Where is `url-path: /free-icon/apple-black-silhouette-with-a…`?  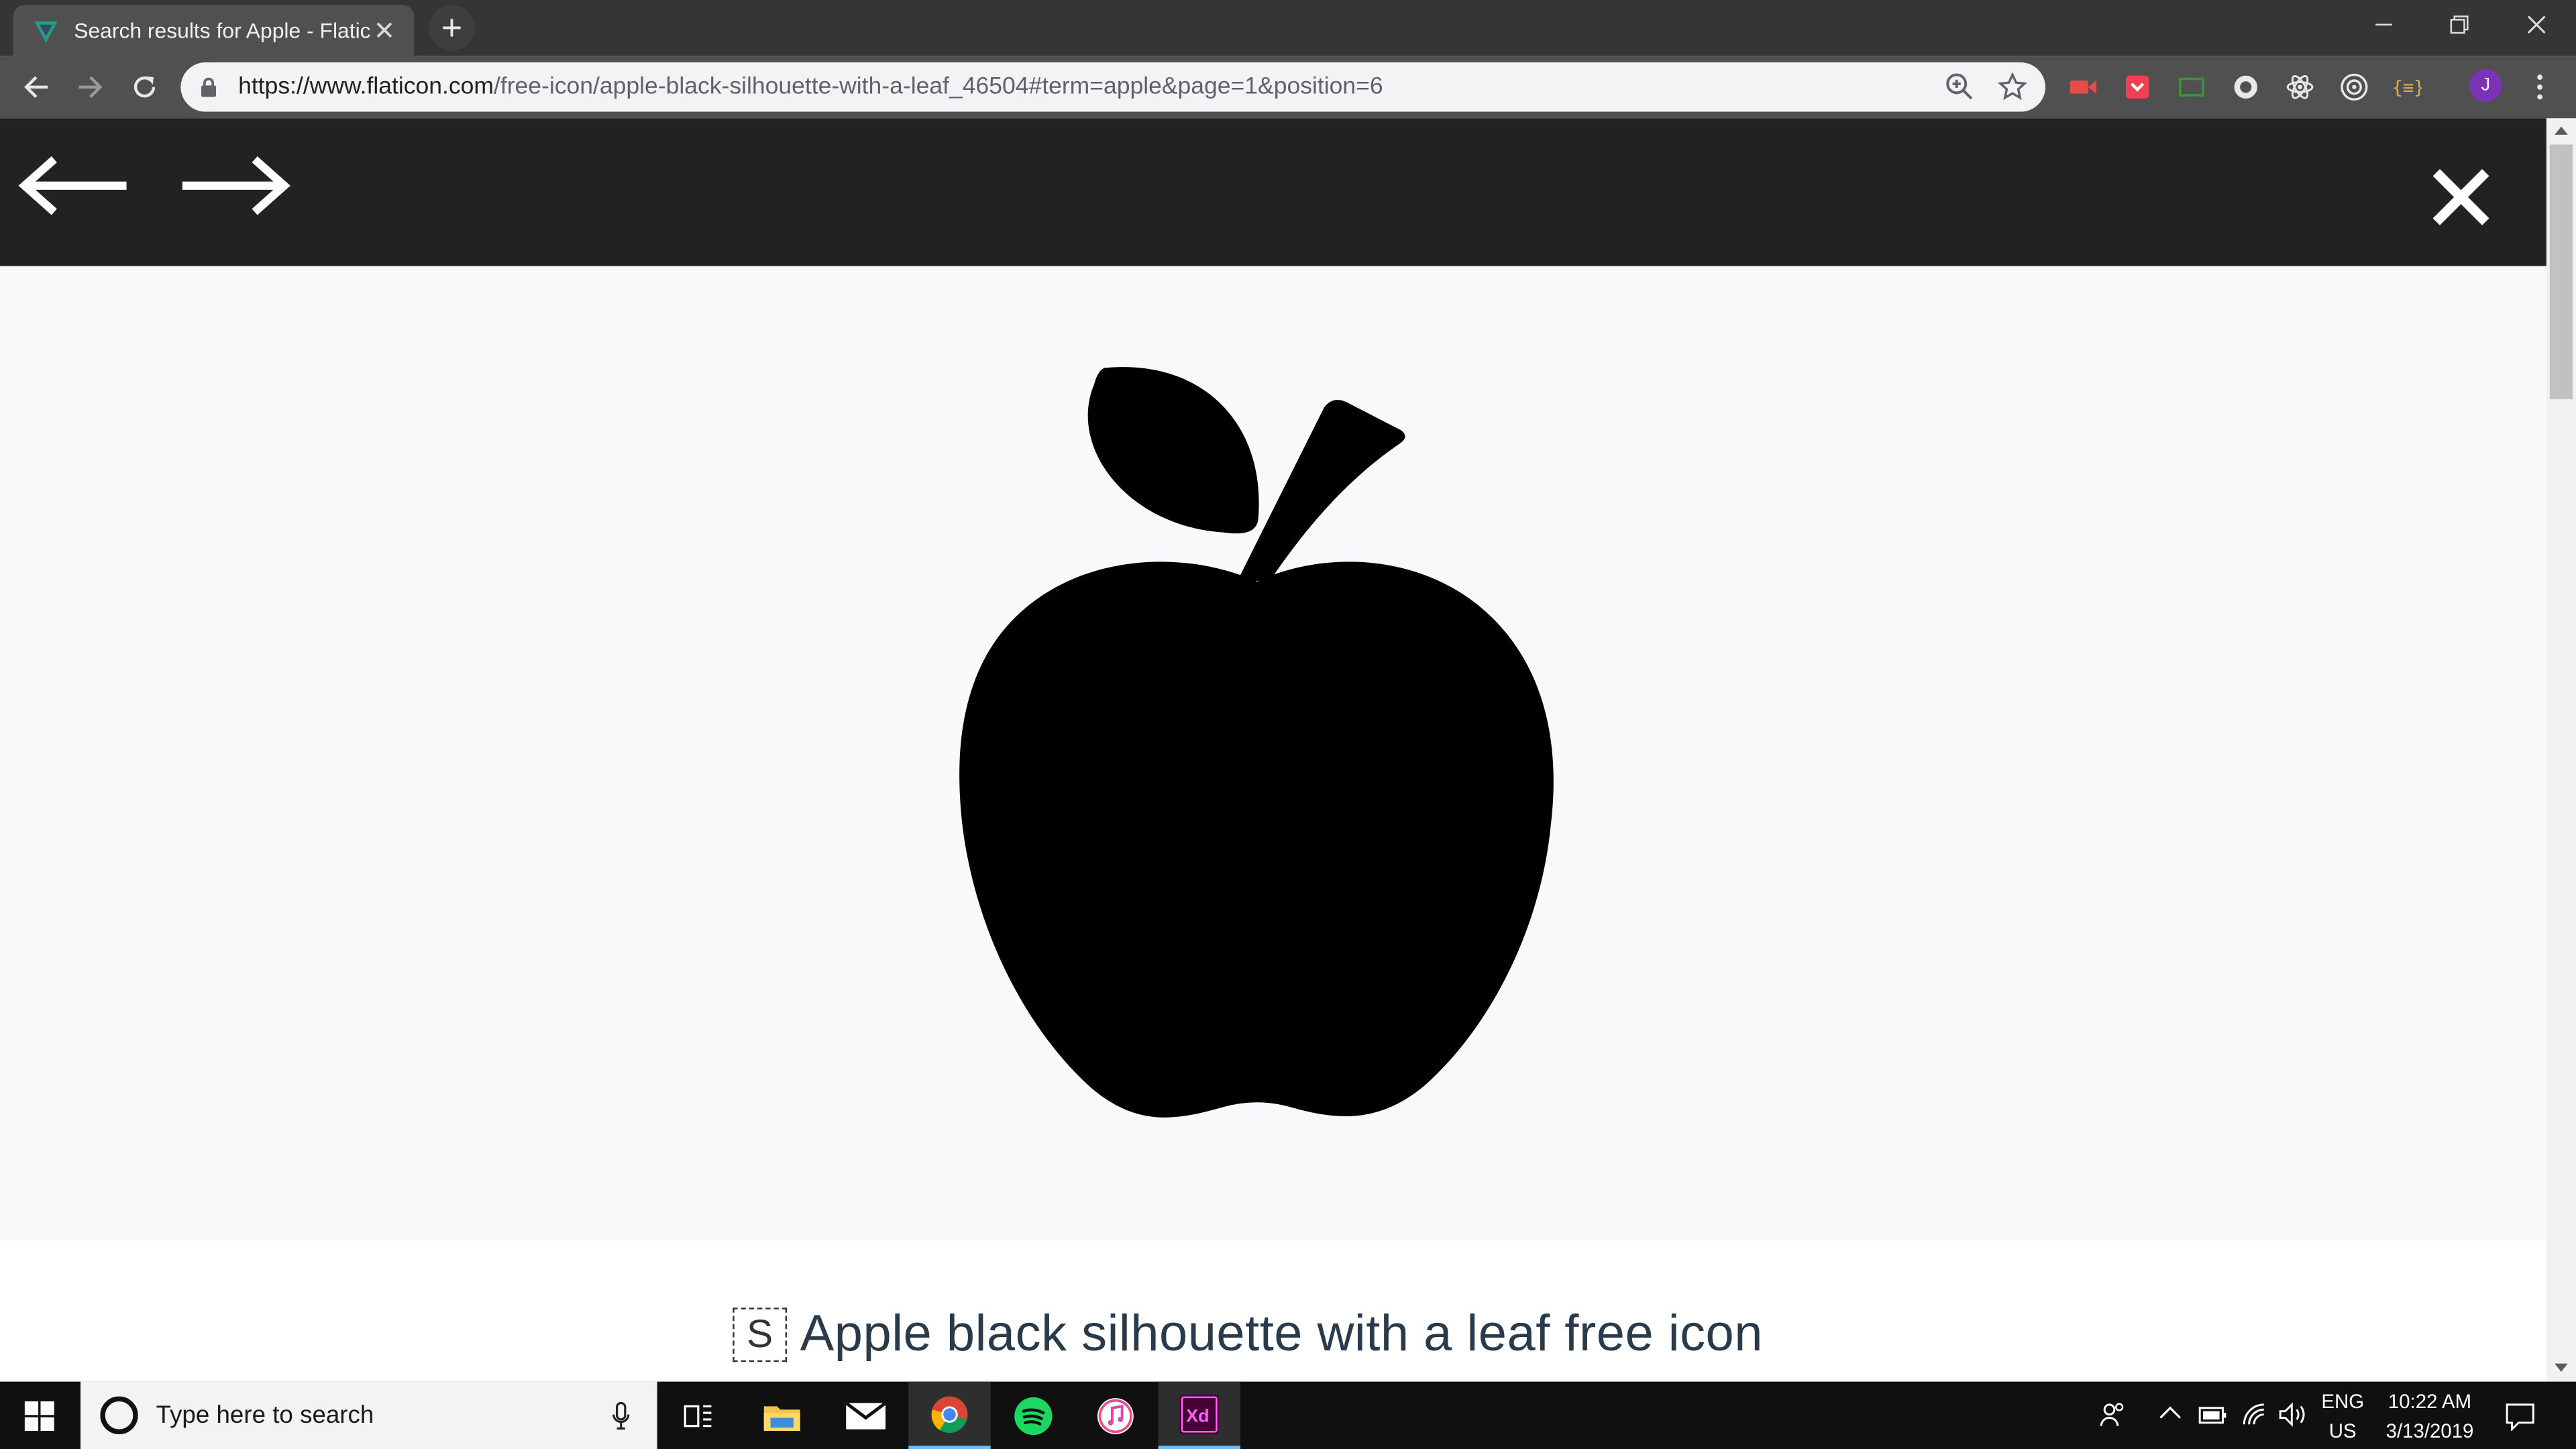
url-path: /free-icon/apple-black-silhouette-with-a… is located at coordinates (938, 87).